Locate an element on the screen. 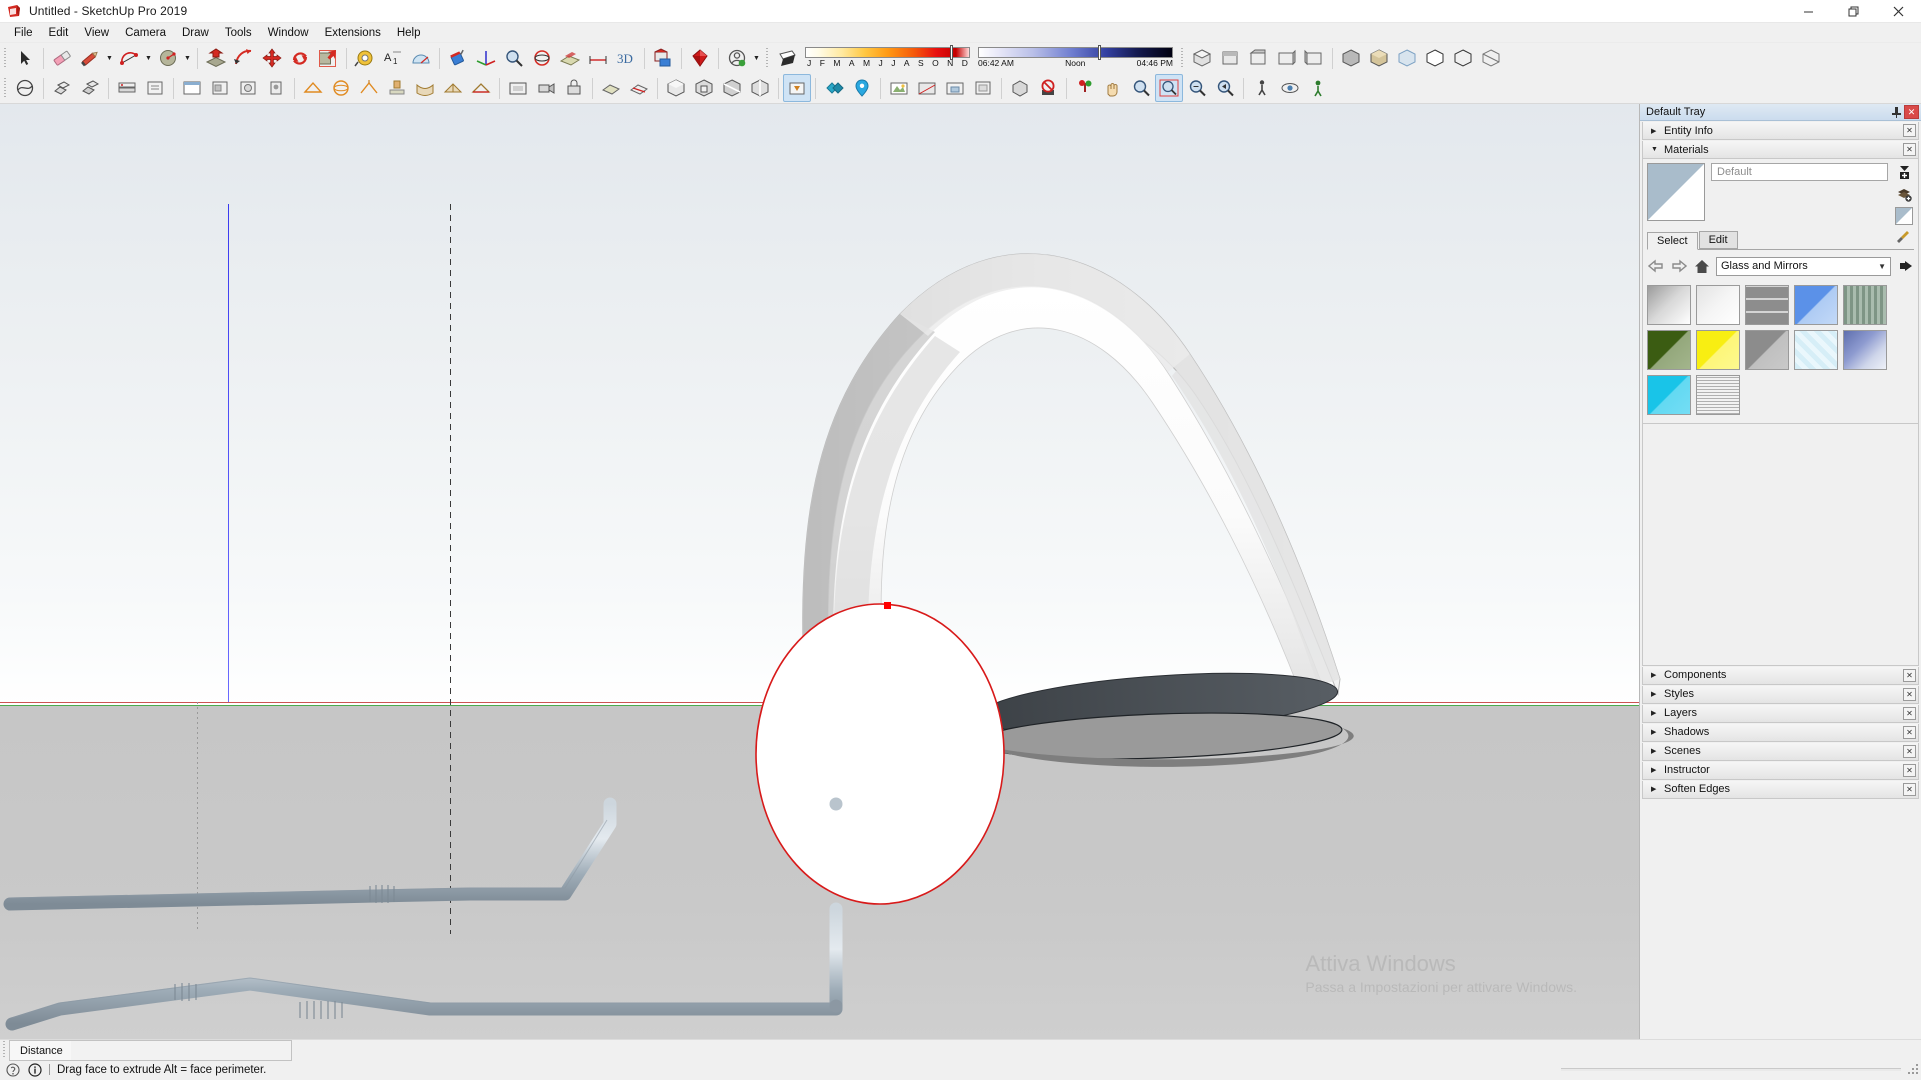  swatch-glass-block is located at coordinates (1767, 305).